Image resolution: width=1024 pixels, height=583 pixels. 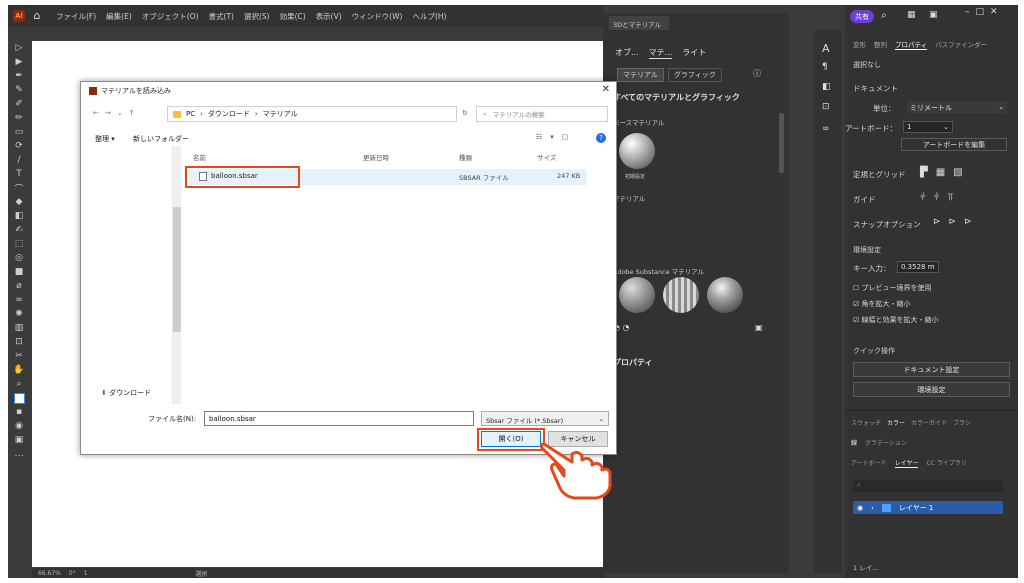 I want to click on artboard-select: 1 ⌄, so click(x=928, y=127).